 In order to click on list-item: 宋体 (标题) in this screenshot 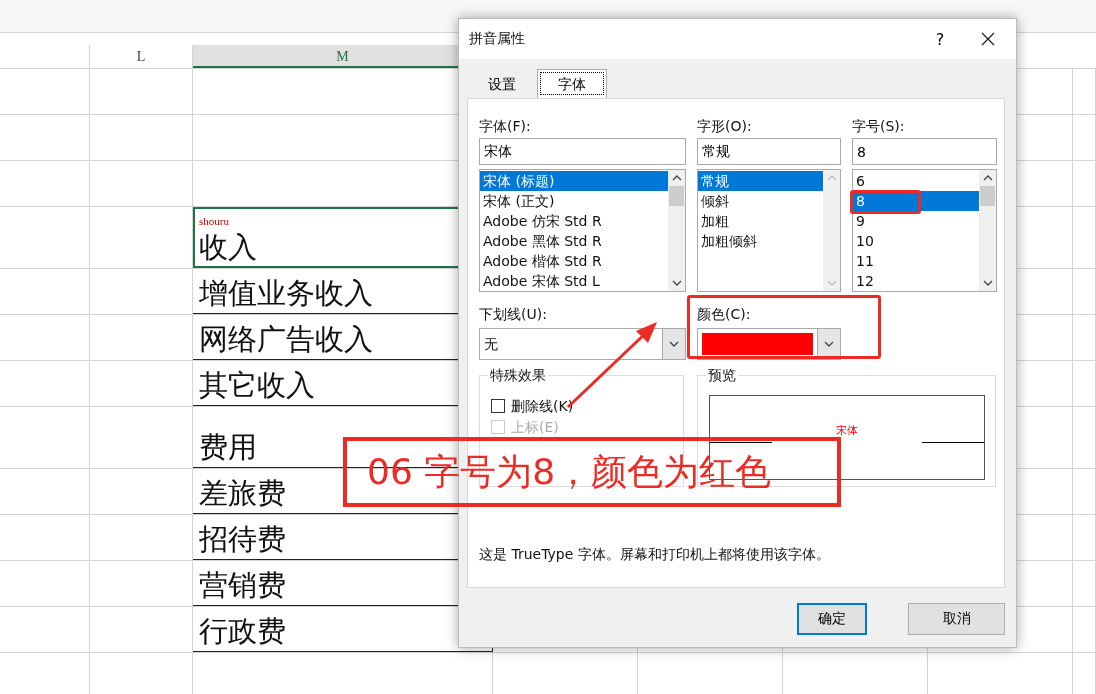, I will do `click(574, 181)`.